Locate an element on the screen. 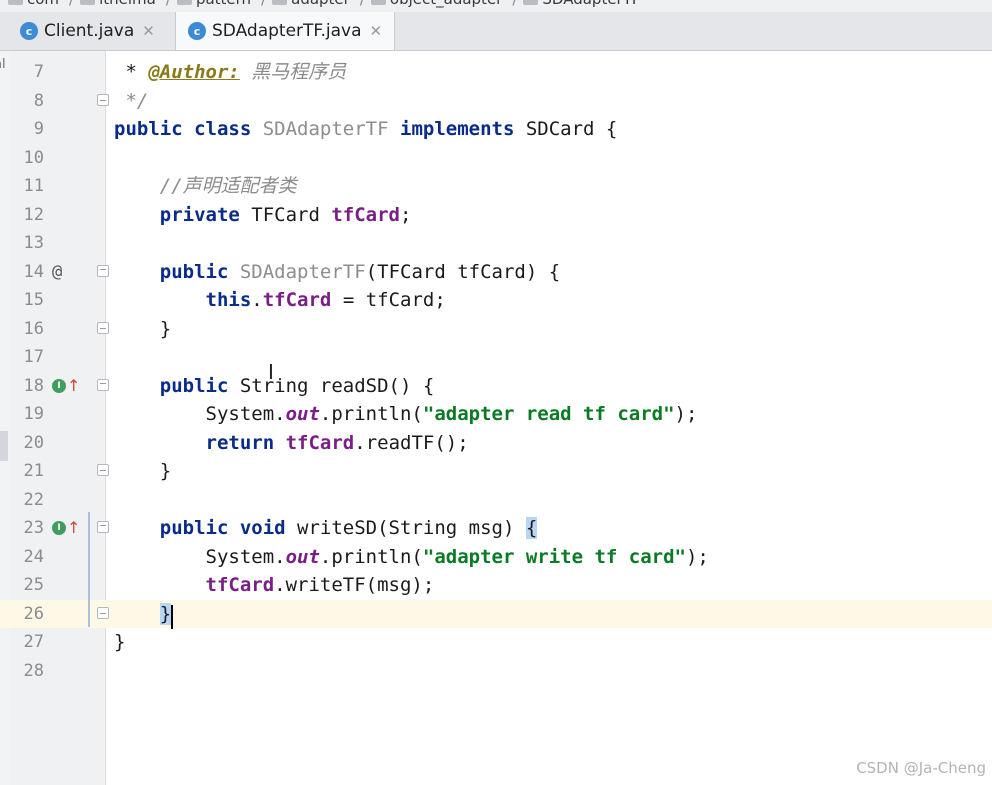  line-number: 20 is located at coordinates (27, 443).